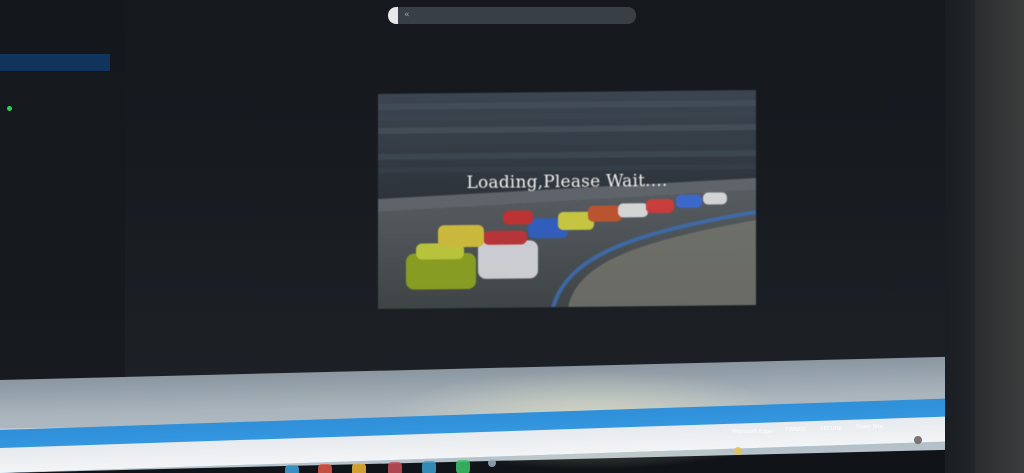 This screenshot has width=1024, height=473. I want to click on user-avatar-icon, so click(918, 440).